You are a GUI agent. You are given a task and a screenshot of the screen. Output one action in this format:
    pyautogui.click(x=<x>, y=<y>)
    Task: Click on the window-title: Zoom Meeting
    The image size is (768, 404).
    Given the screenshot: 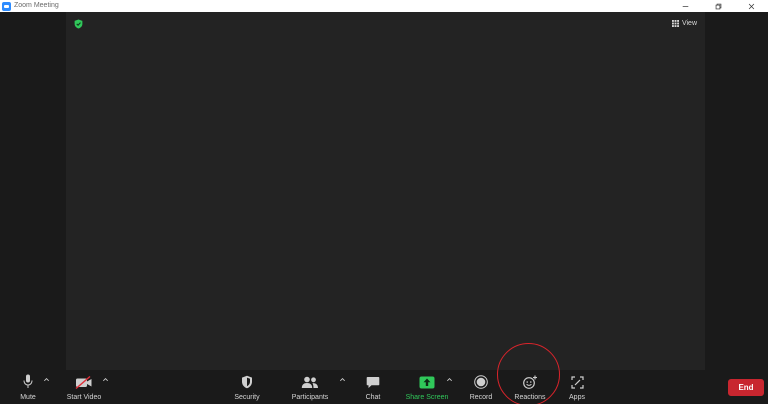 What is the action you would take?
    pyautogui.click(x=36, y=5)
    